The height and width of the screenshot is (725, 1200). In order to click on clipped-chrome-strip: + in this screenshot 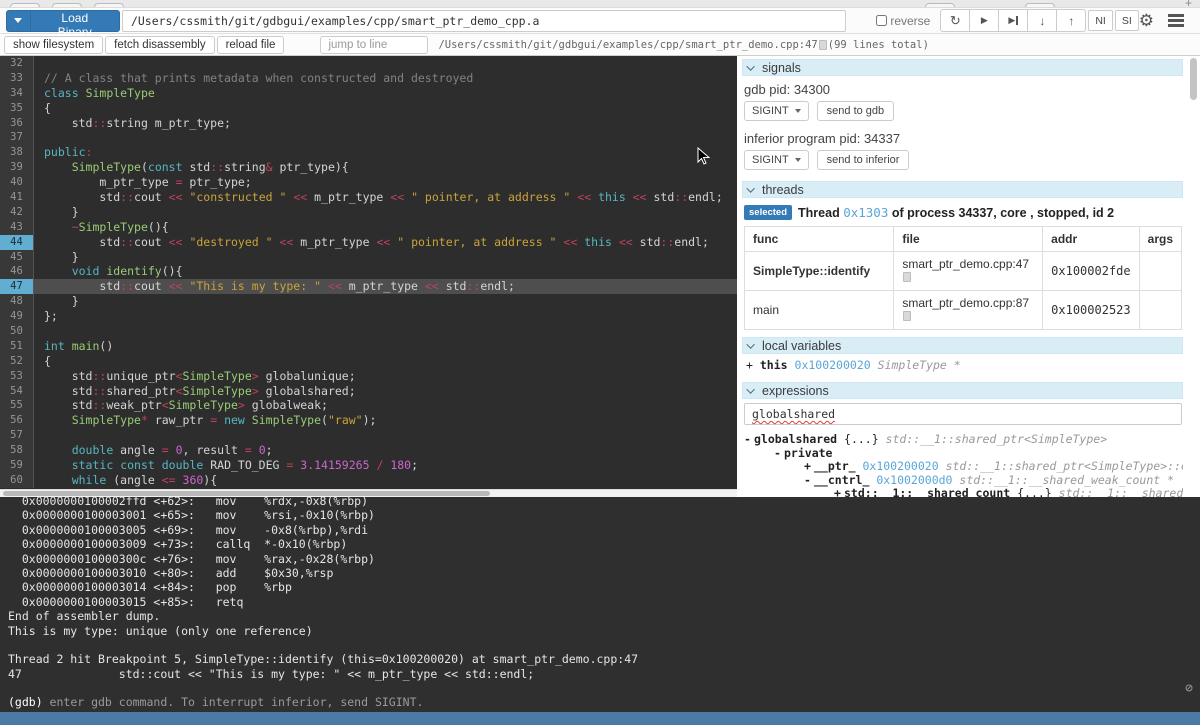, I will do `click(600, 4)`.